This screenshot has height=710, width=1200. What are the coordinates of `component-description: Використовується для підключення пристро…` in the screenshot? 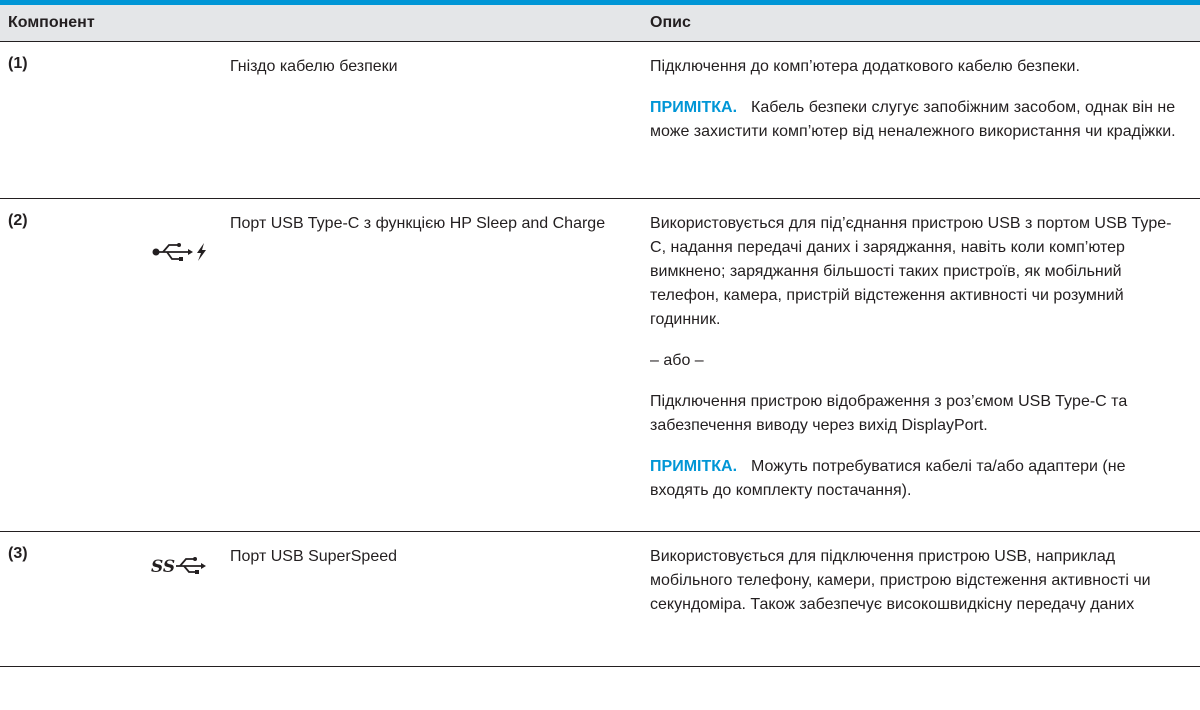 It's located at (925, 599).